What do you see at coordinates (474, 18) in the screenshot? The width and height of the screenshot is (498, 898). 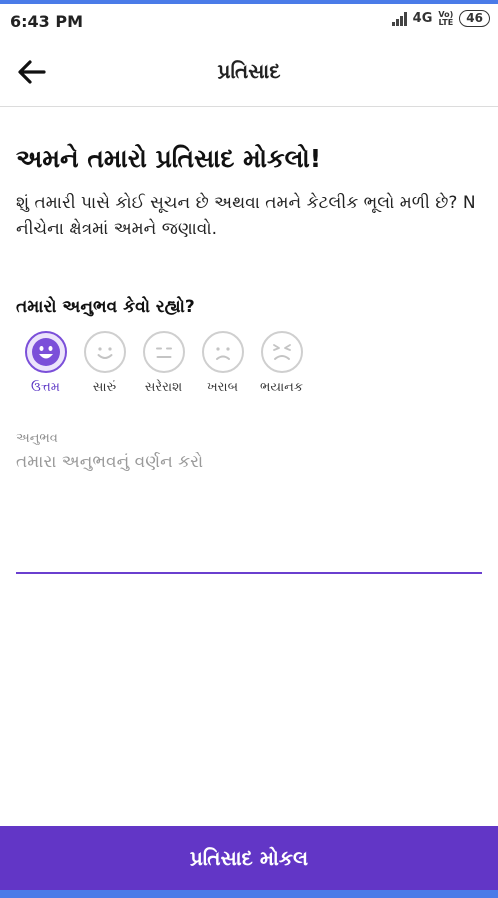 I see `battery-icon: 46` at bounding box center [474, 18].